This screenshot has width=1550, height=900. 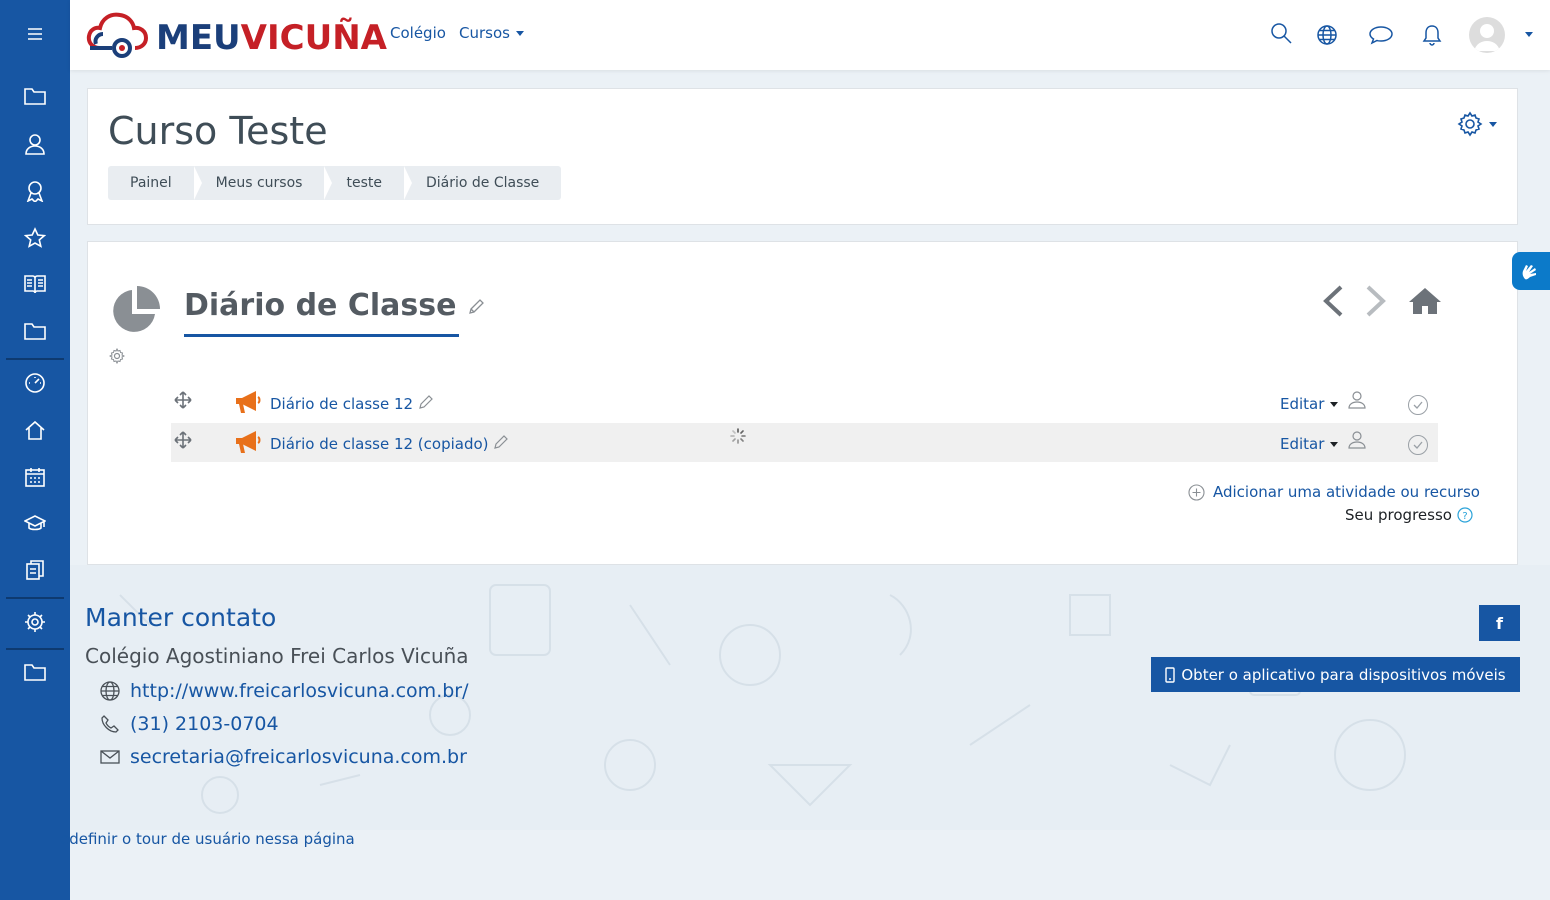 What do you see at coordinates (1398, 515) in the screenshot?
I see `progress-label: Seu progresso` at bounding box center [1398, 515].